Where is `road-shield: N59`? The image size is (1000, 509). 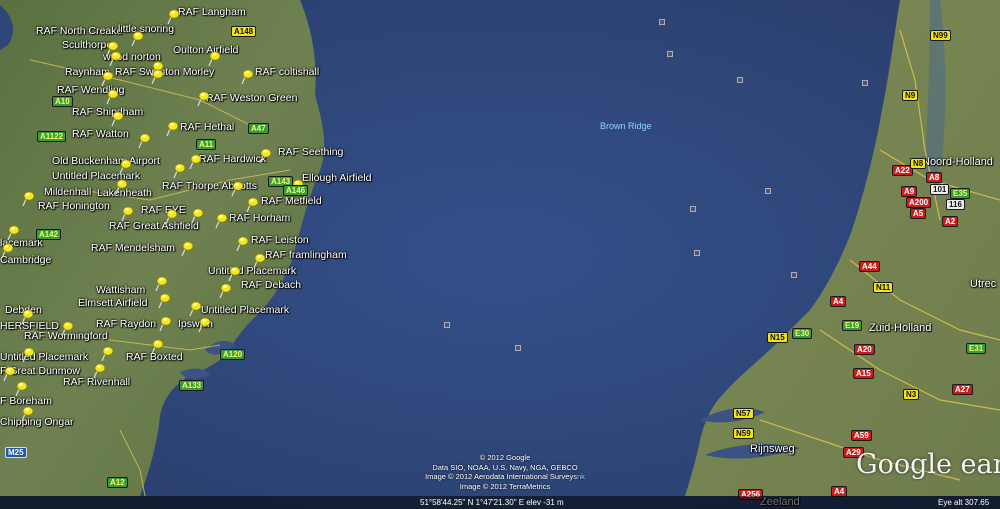
road-shield: N59 is located at coordinates (743, 433).